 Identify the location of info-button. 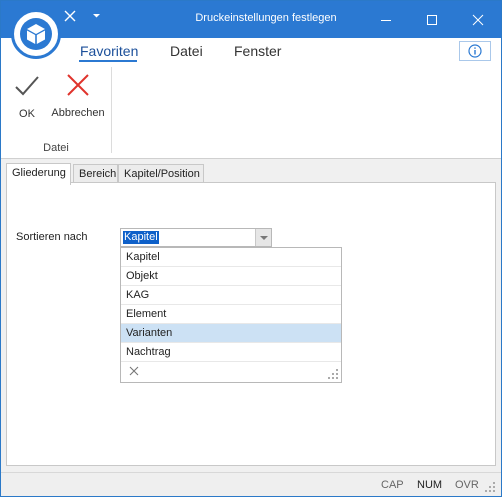
(475, 51).